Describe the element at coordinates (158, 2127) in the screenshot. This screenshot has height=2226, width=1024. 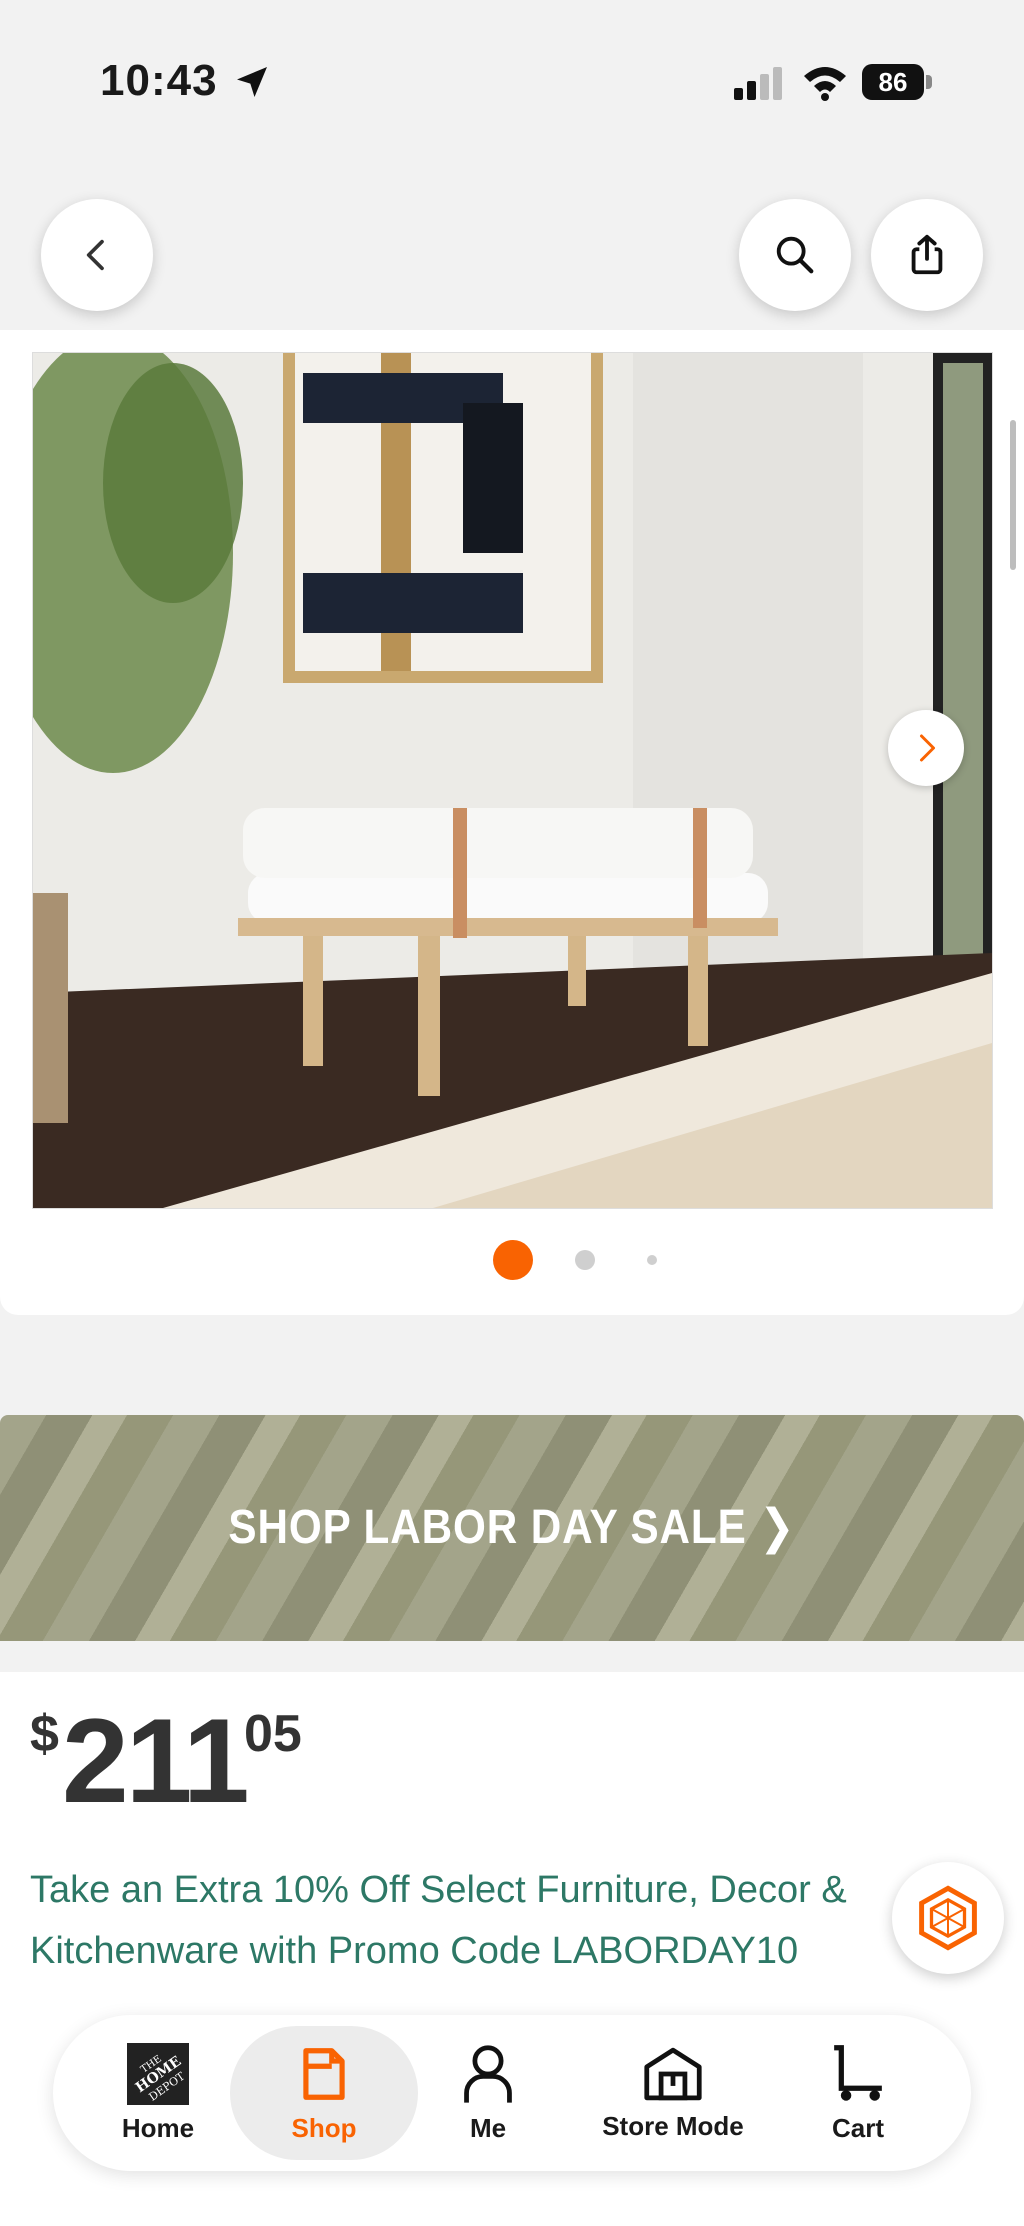
I see `nav-home-label: Home` at that location.